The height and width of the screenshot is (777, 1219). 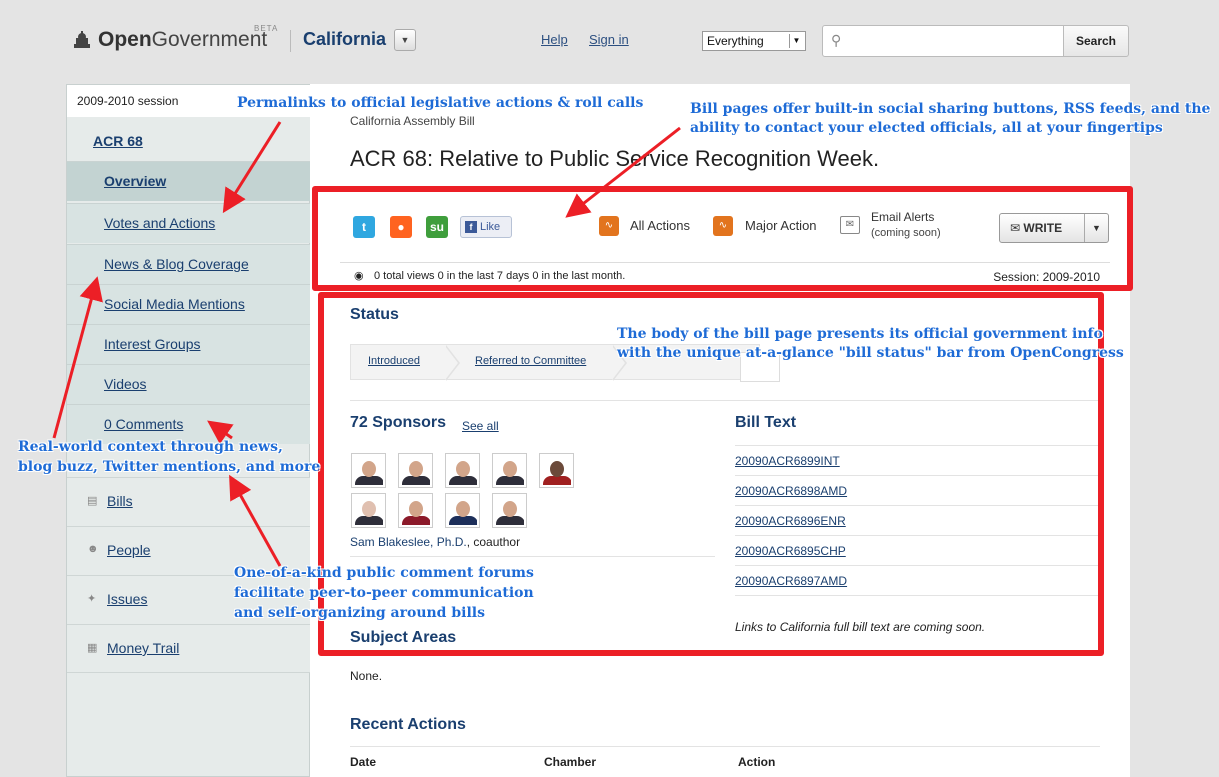 I want to click on sidebar-item-label: Votes and Actions, so click(x=160, y=223).